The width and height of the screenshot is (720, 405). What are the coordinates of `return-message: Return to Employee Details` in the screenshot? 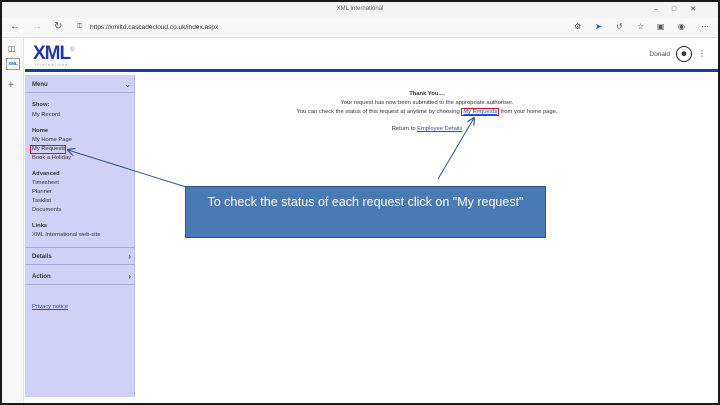 It's located at (427, 129).